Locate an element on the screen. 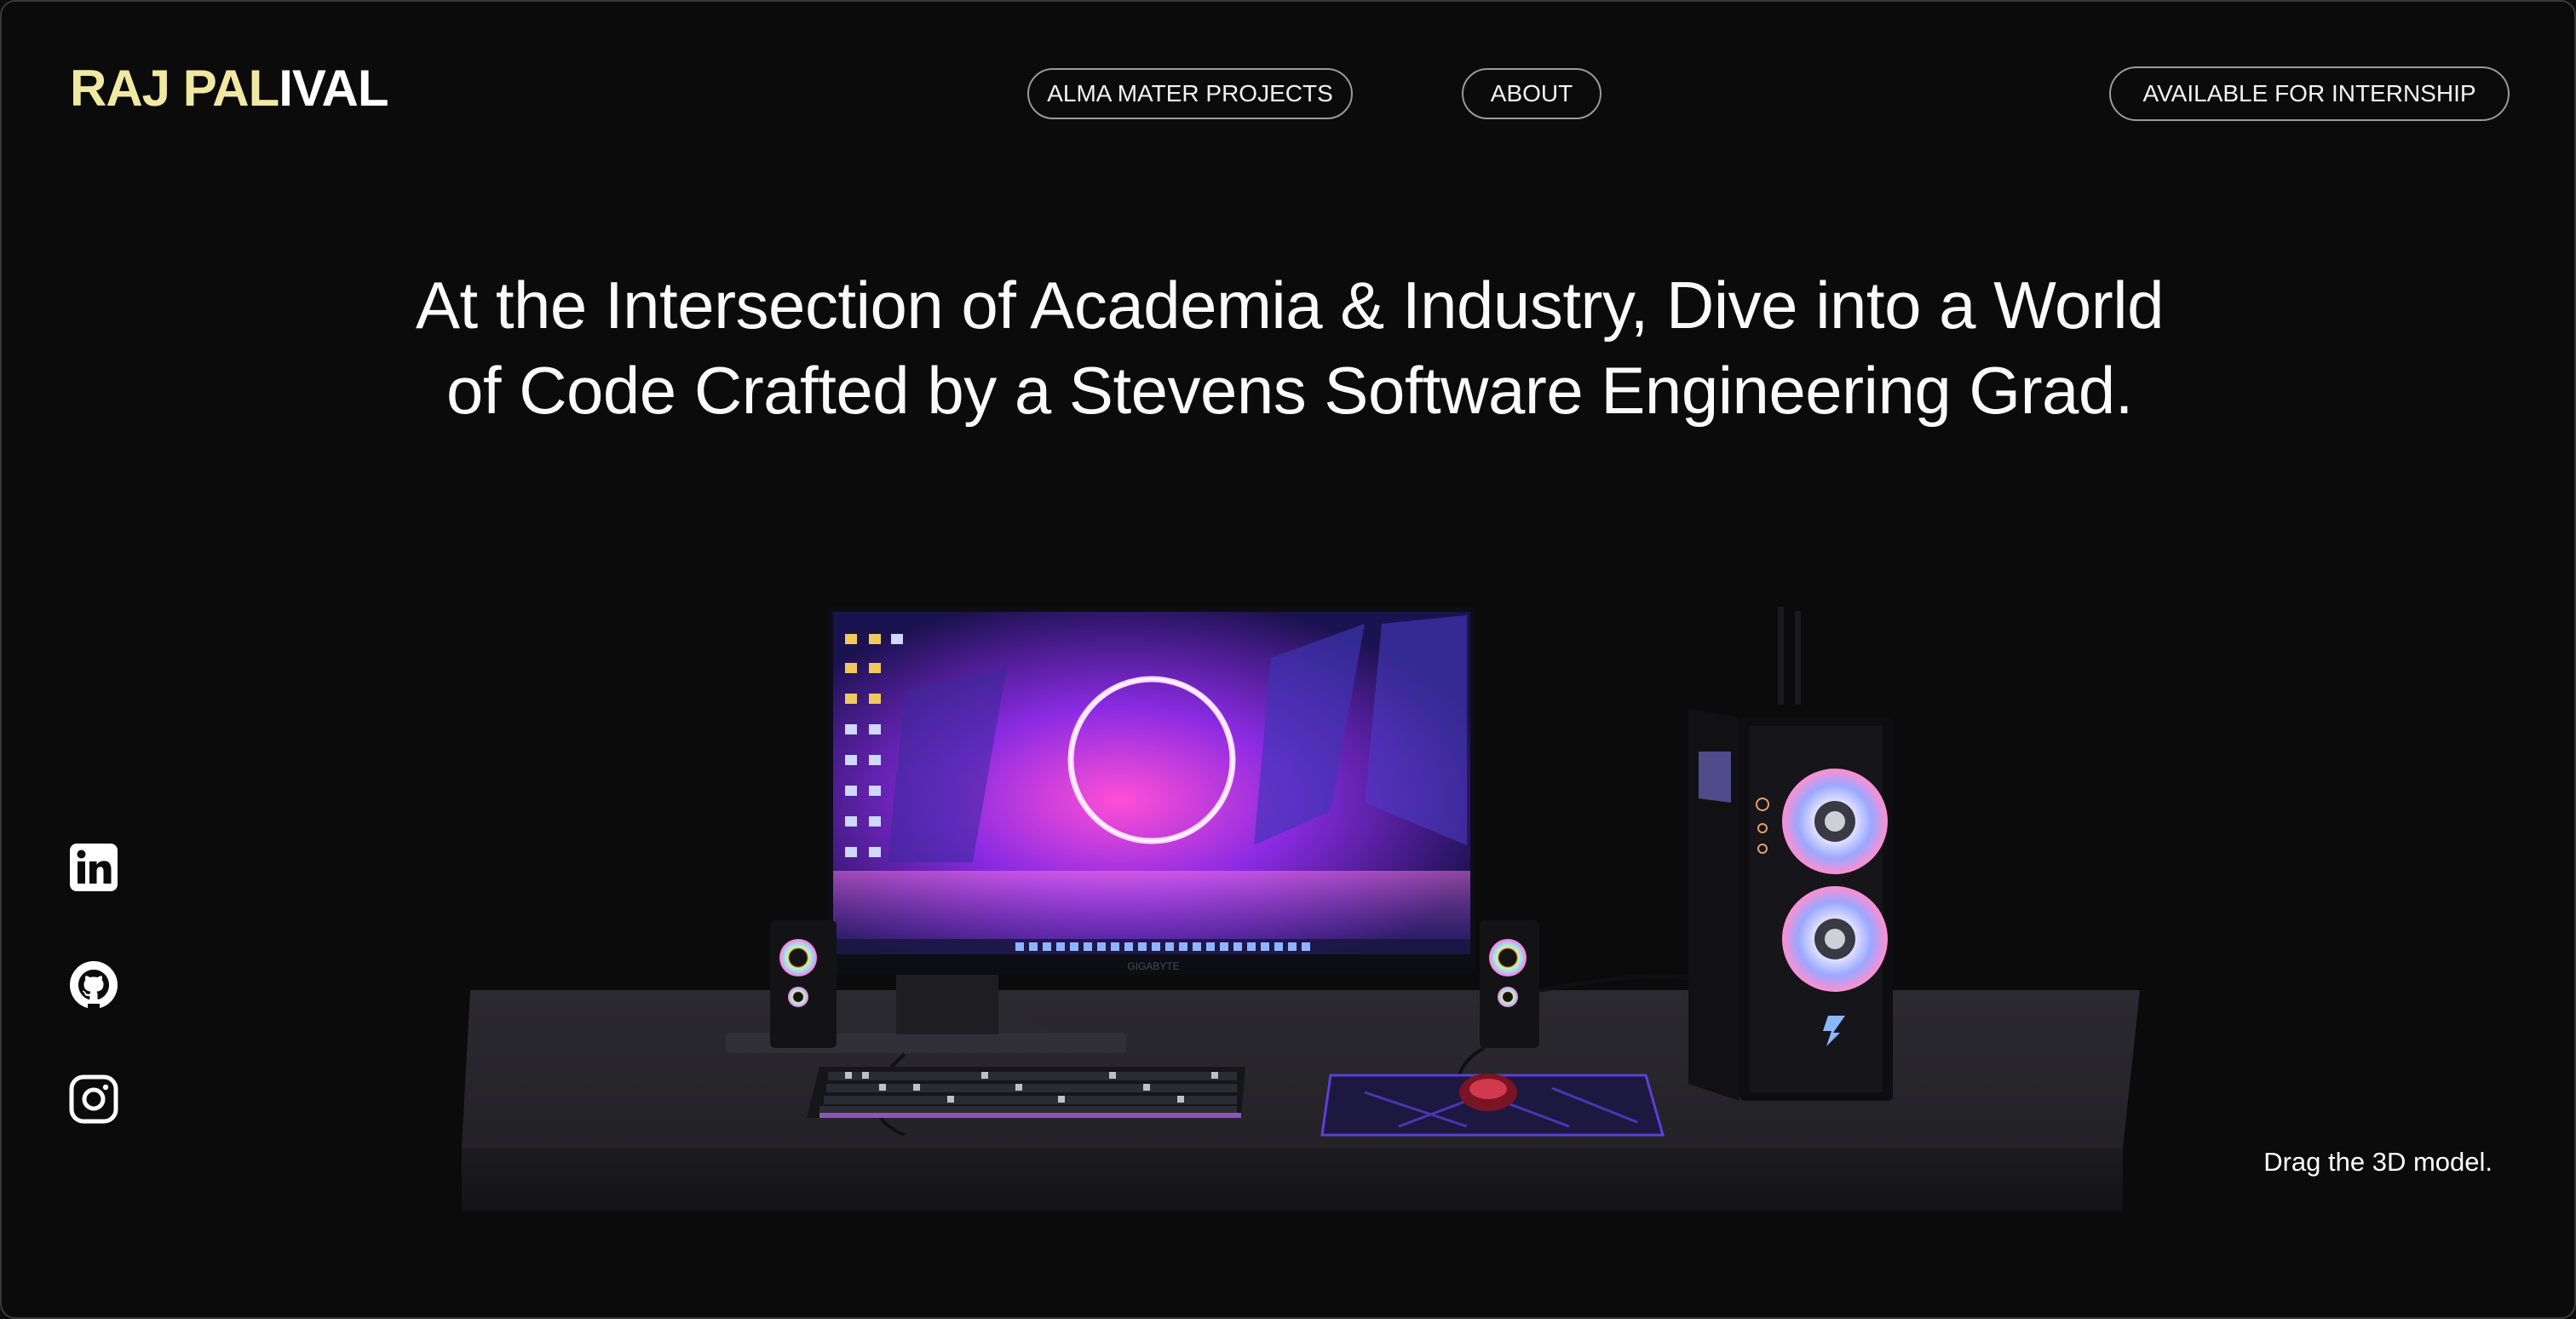  nav-about-button: ABOUT is located at coordinates (1532, 94).